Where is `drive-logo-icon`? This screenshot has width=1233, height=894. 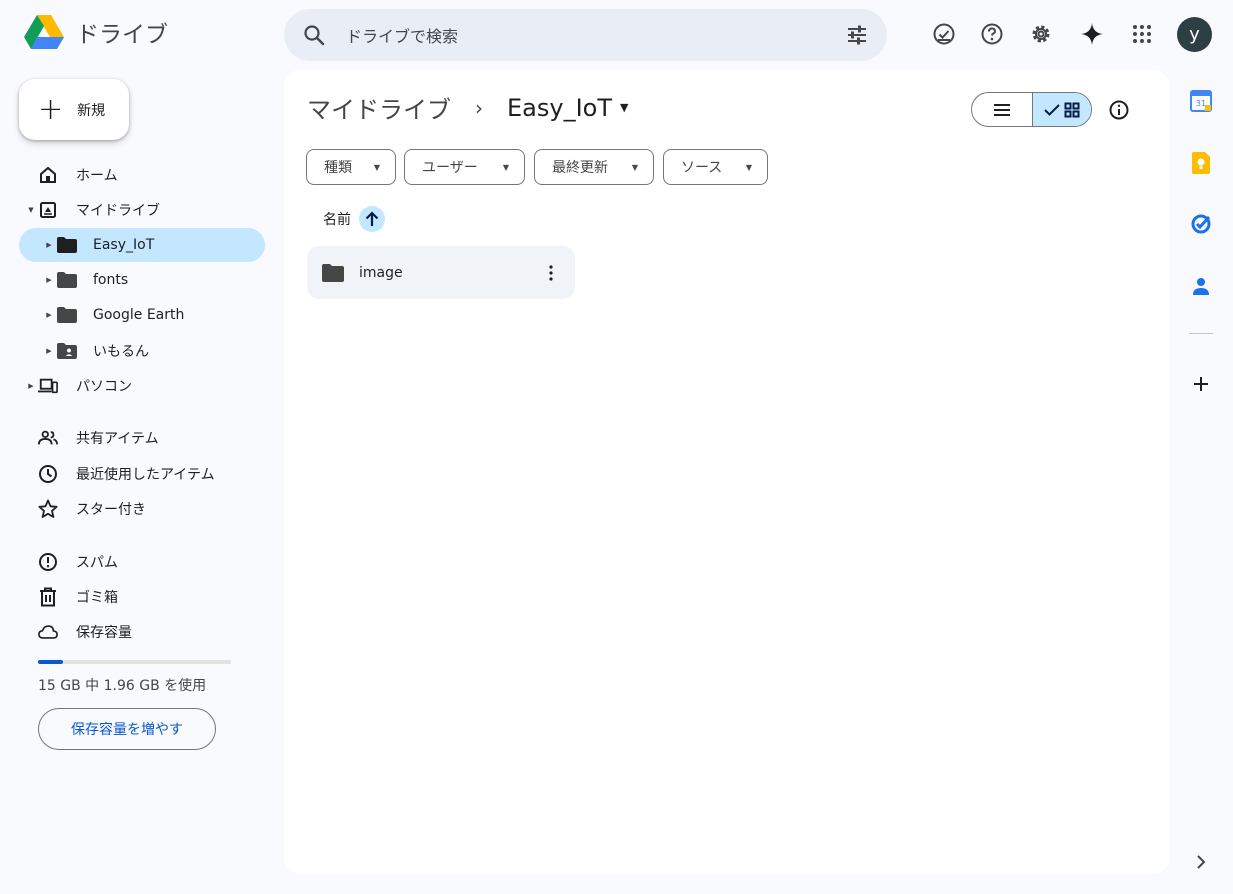 drive-logo-icon is located at coordinates (44, 32).